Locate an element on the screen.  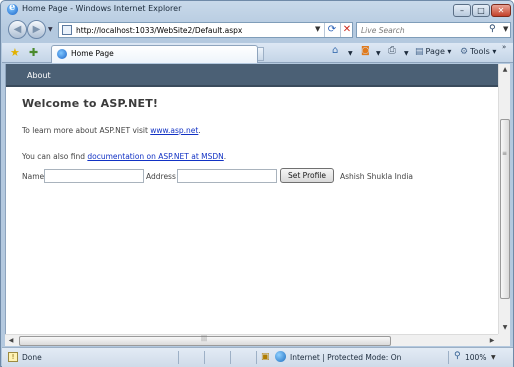
magnifier-icon: ⚲ is located at coordinates (492, 29).